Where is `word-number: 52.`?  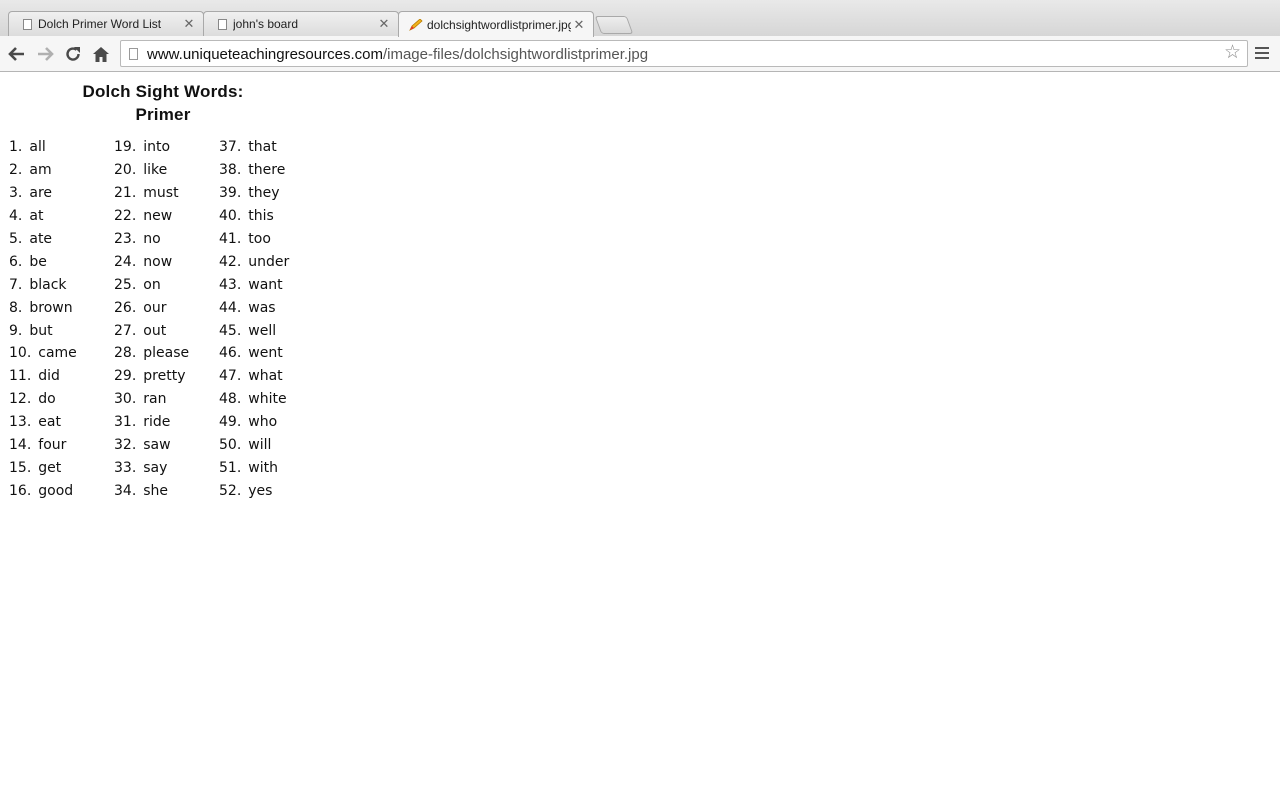
word-number: 52. is located at coordinates (230, 491).